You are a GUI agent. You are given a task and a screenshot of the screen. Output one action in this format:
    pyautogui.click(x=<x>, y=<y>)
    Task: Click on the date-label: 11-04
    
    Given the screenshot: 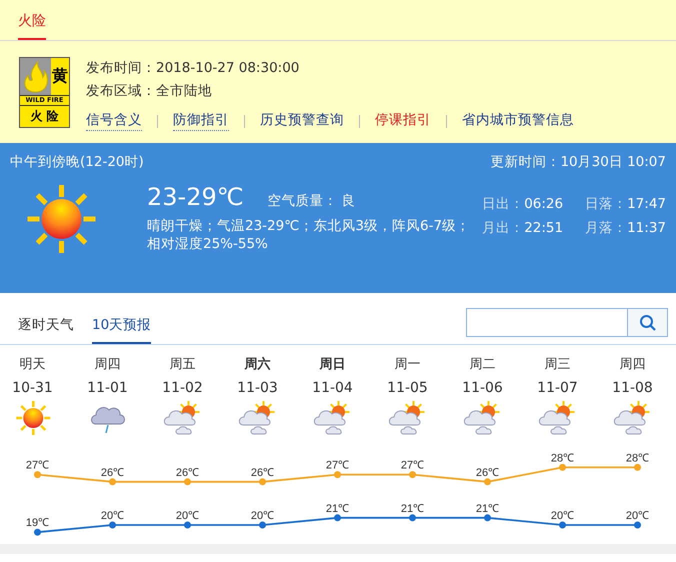 What is the action you would take?
    pyautogui.click(x=332, y=388)
    